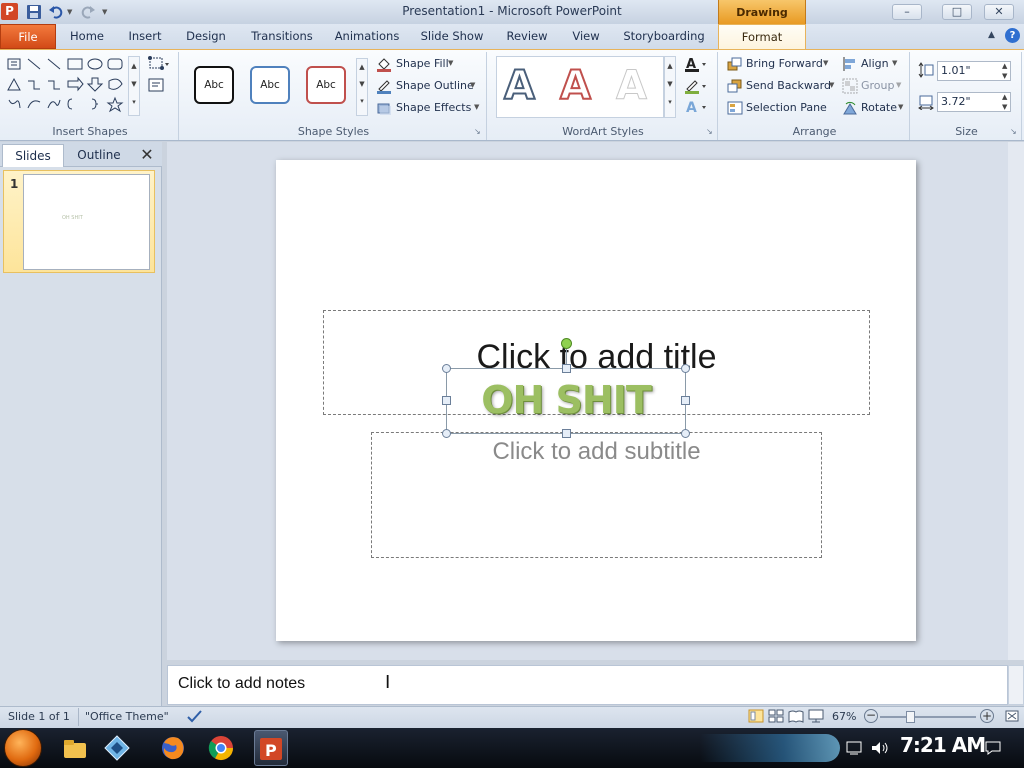 Image resolution: width=1024 pixels, height=768 pixels. What do you see at coordinates (685, 368) in the screenshot?
I see `resize-handle-top-right` at bounding box center [685, 368].